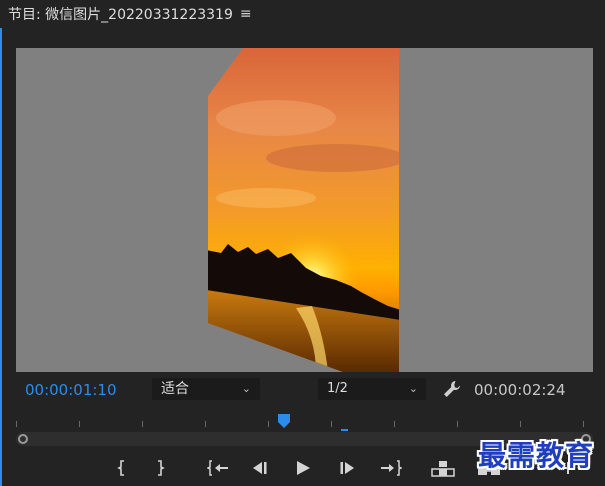 The height and width of the screenshot is (486, 605). I want to click on play-icon, so click(303, 468).